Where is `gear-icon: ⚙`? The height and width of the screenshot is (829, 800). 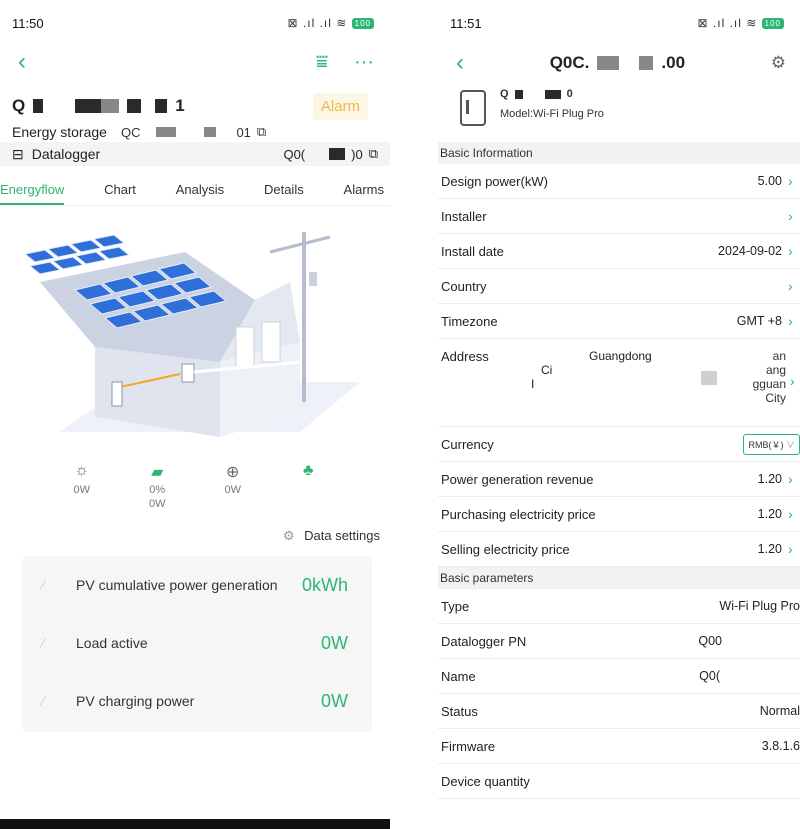
gear-icon: ⚙ is located at coordinates (778, 63).